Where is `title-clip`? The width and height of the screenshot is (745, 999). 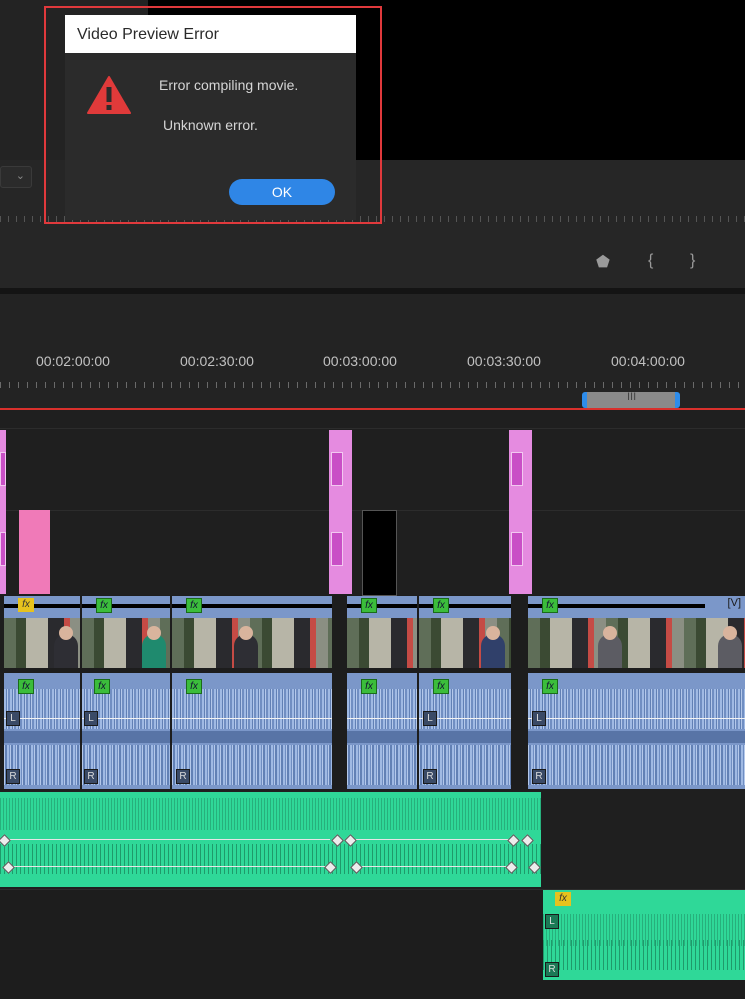 title-clip is located at coordinates (34, 552).